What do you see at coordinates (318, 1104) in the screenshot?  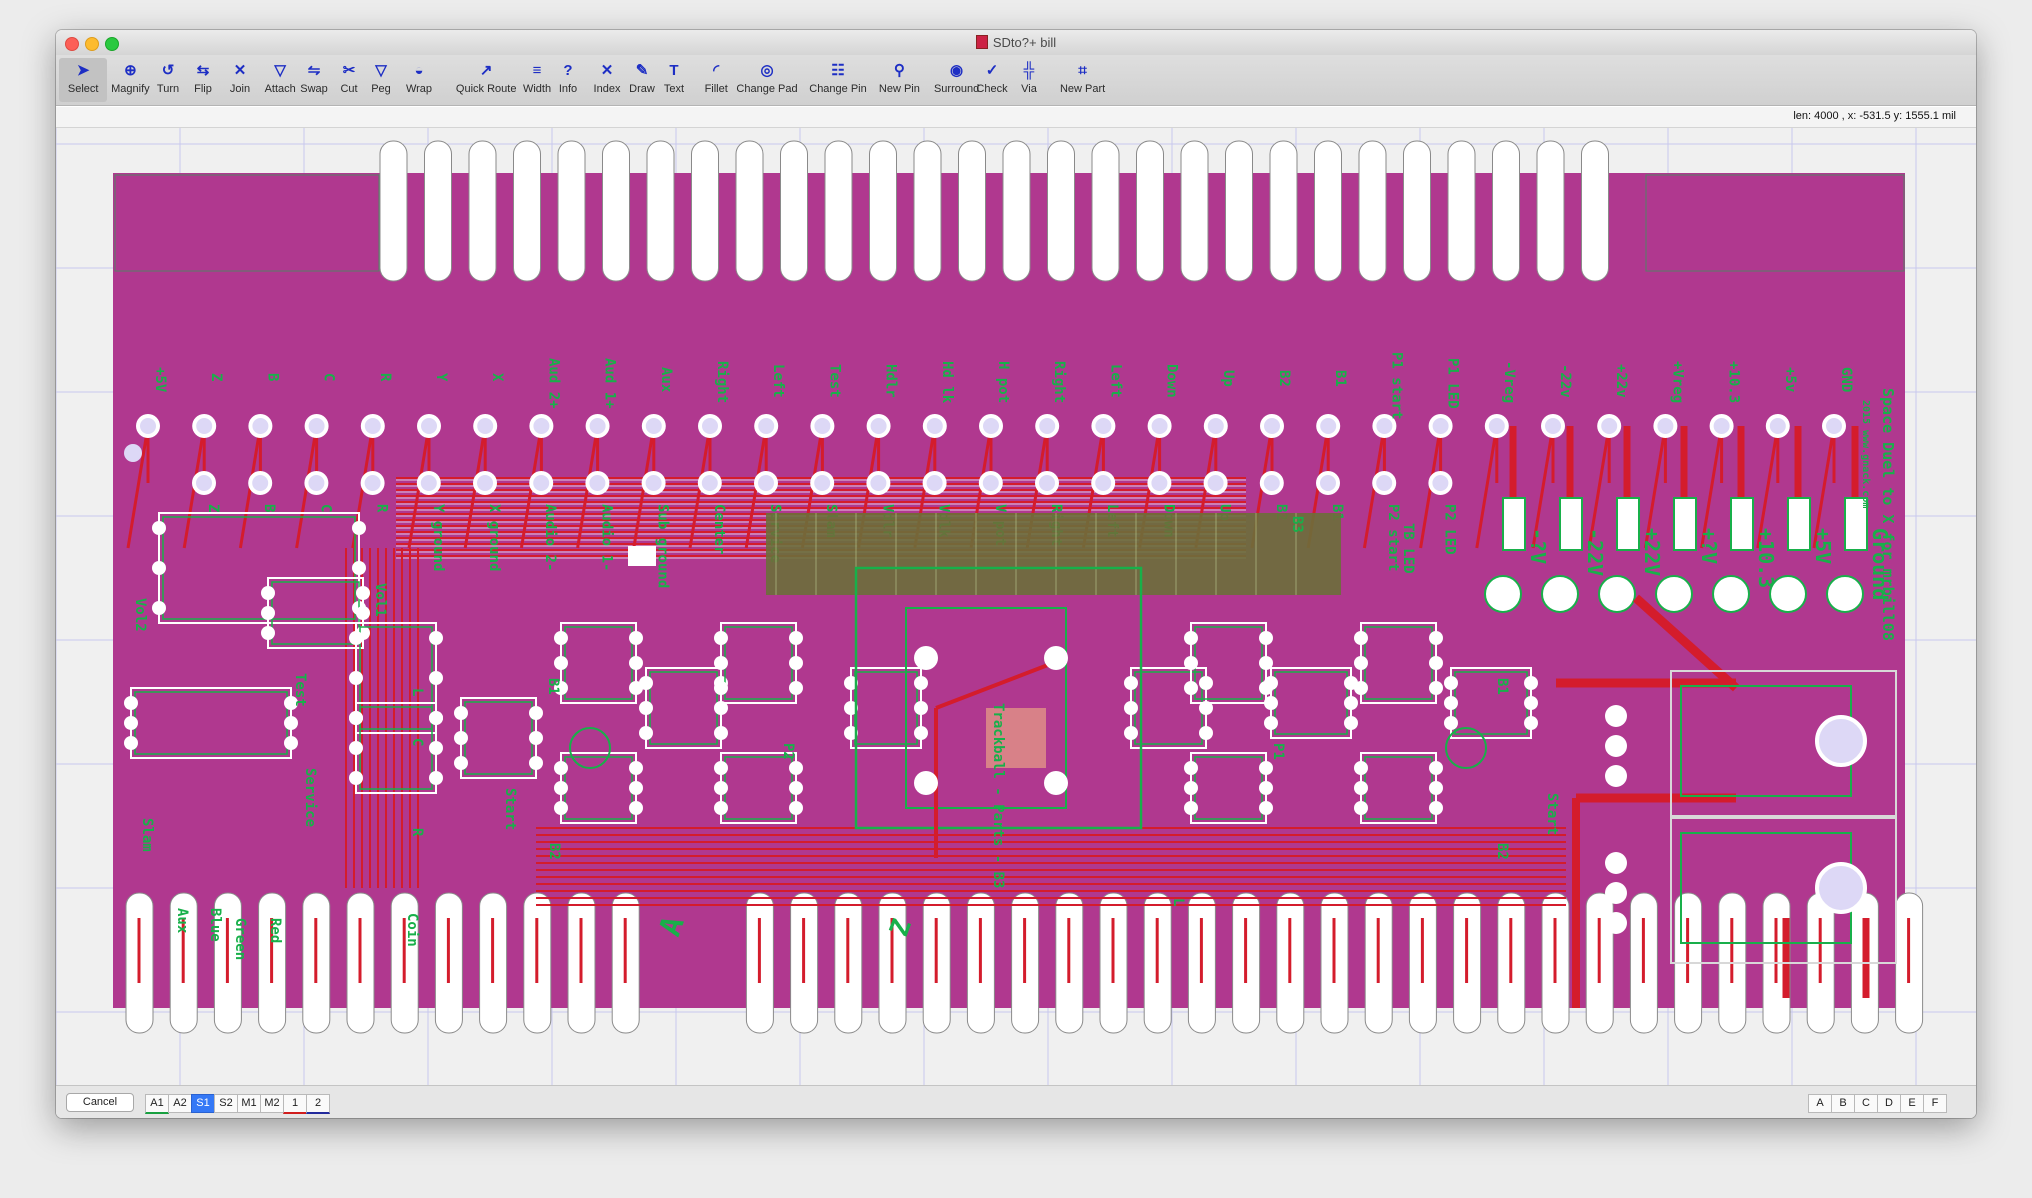 I see `layer-button-2: 2` at bounding box center [318, 1104].